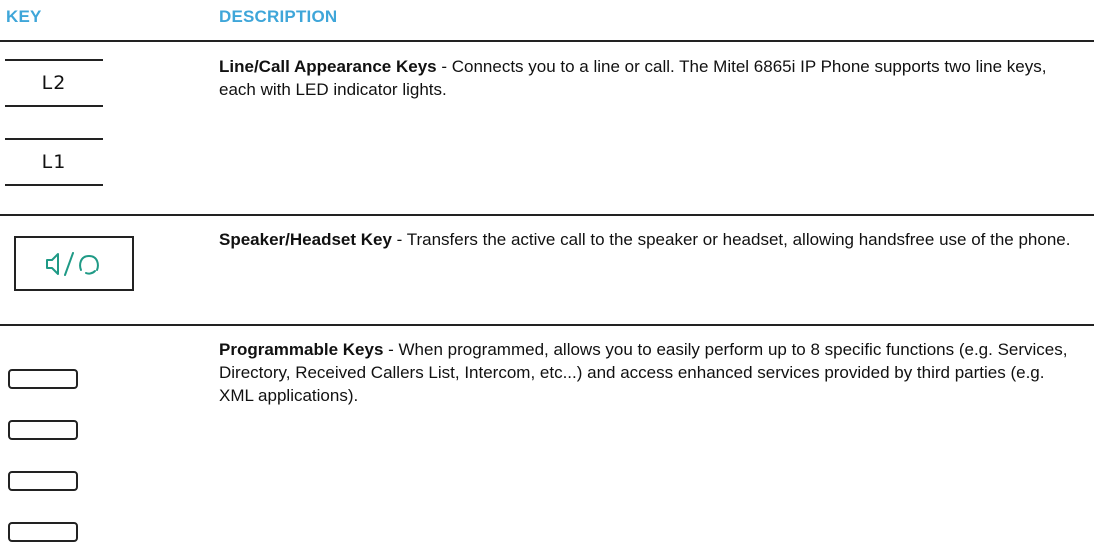  I want to click on header-divider, so click(547, 41).